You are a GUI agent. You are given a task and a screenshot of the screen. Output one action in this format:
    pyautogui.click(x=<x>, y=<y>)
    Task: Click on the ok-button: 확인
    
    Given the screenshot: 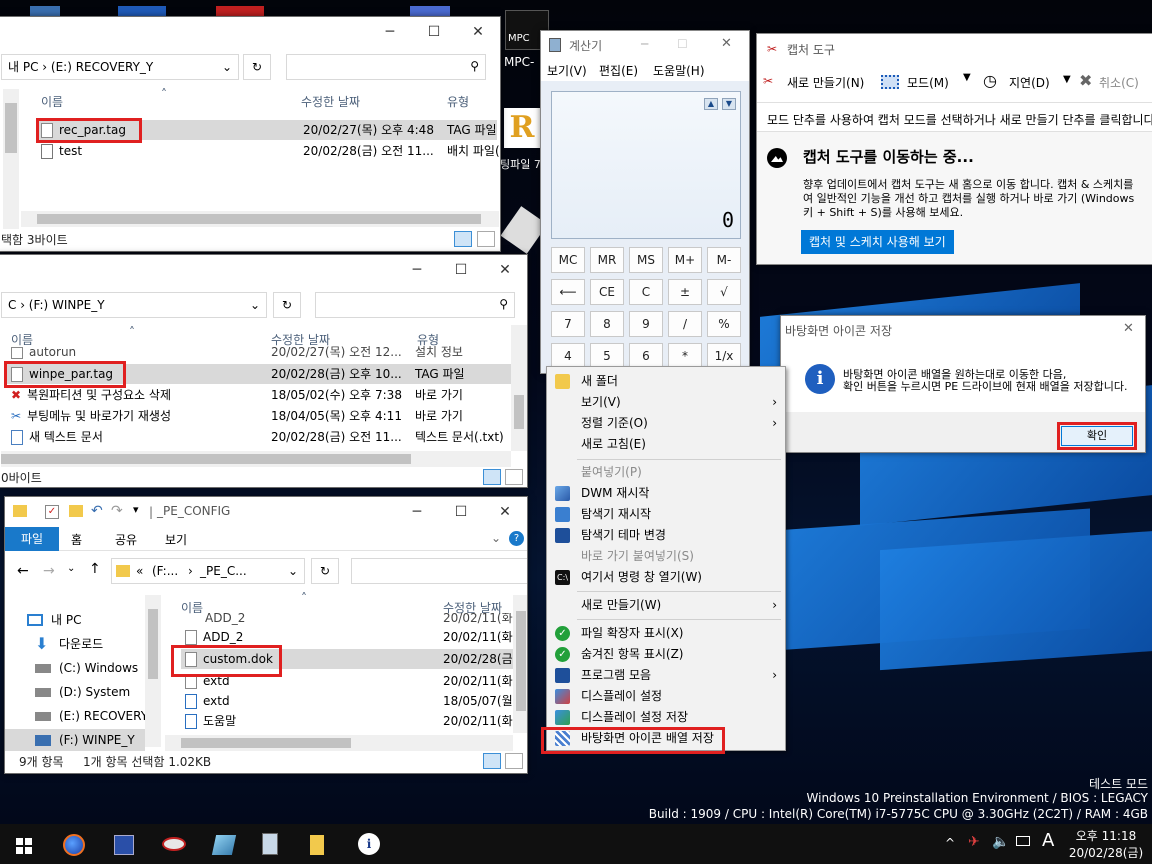 What is the action you would take?
    pyautogui.click(x=1097, y=436)
    